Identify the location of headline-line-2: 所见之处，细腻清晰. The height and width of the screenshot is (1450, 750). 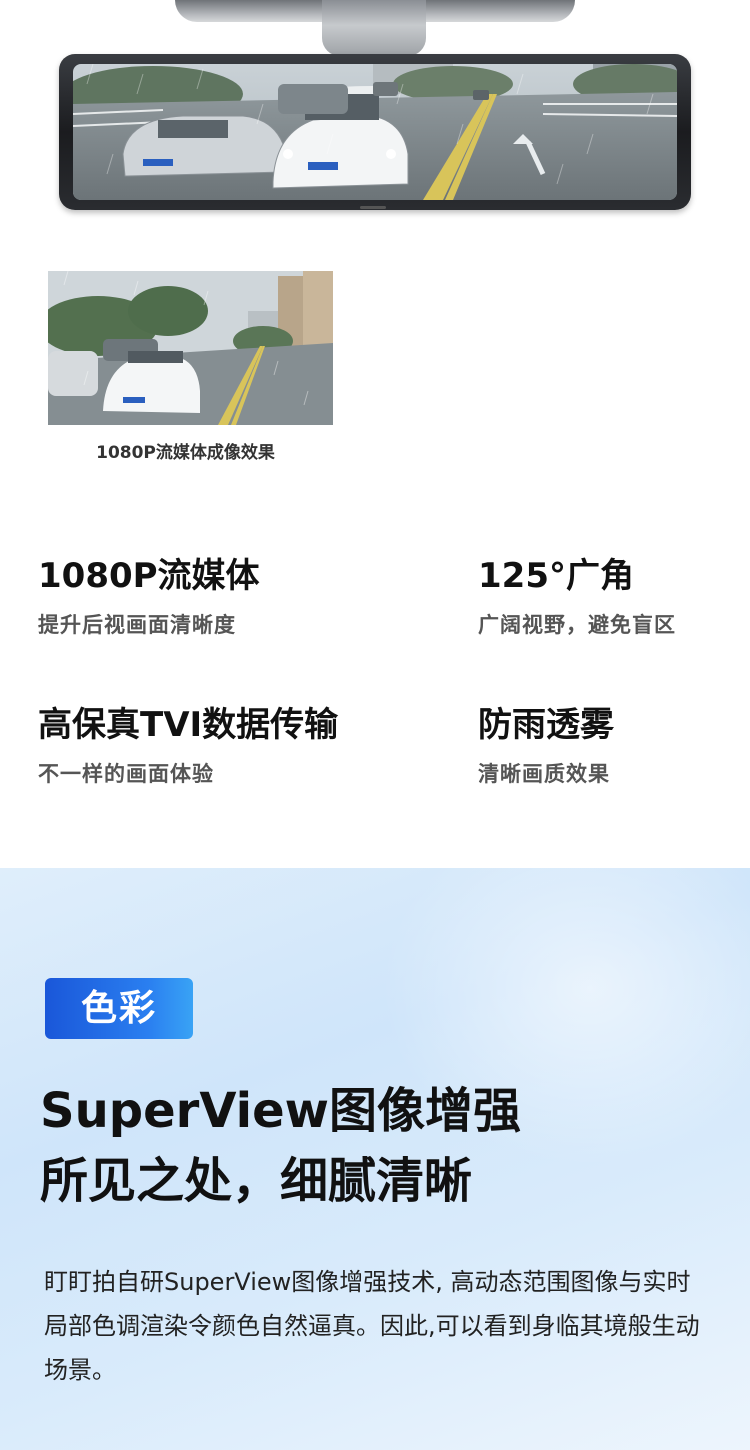
(256, 1181).